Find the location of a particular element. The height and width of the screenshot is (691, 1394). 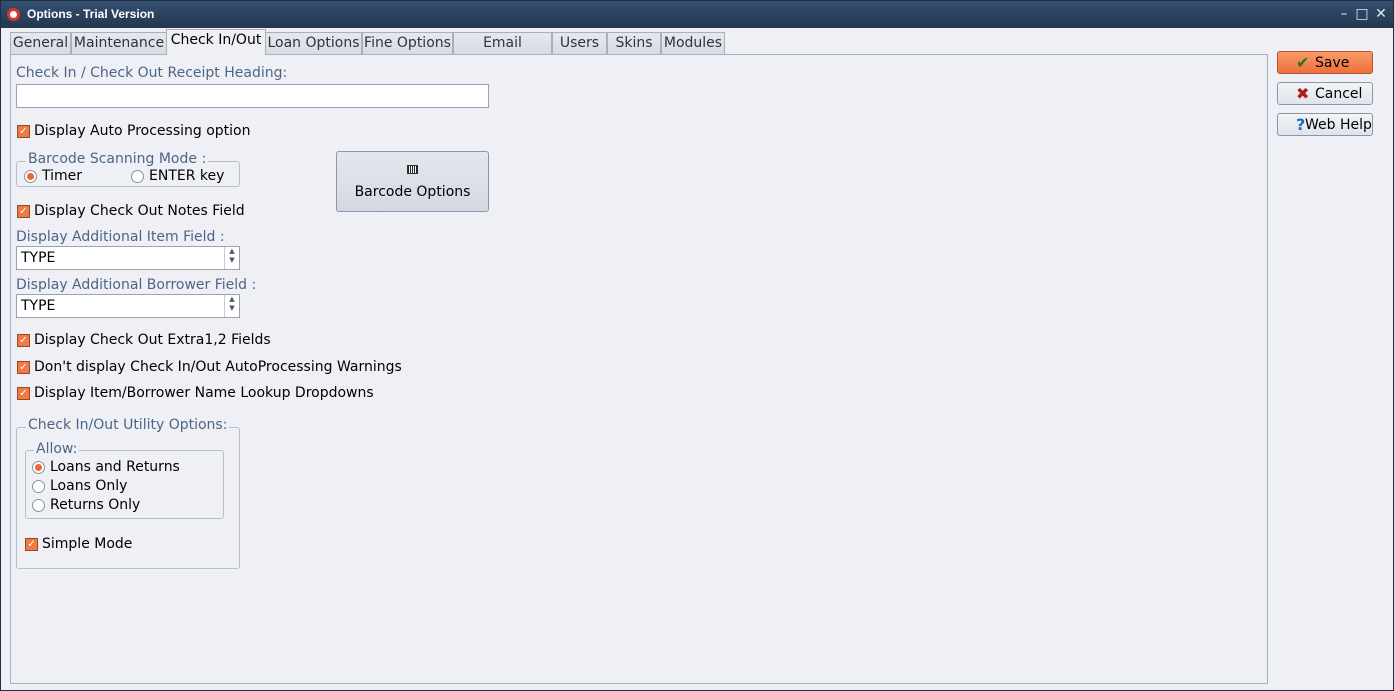

x-icon: ✖ is located at coordinates (1303, 93).